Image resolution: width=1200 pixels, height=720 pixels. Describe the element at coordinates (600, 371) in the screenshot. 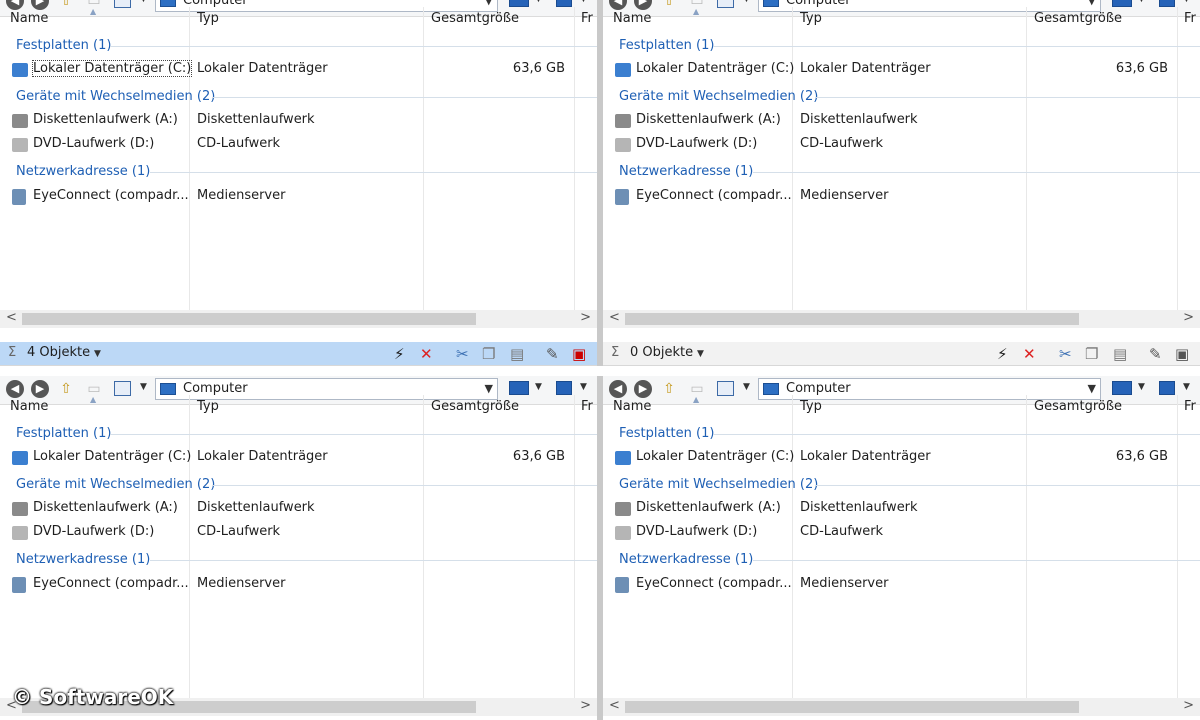

I see `pane-splitter-horizontal` at that location.